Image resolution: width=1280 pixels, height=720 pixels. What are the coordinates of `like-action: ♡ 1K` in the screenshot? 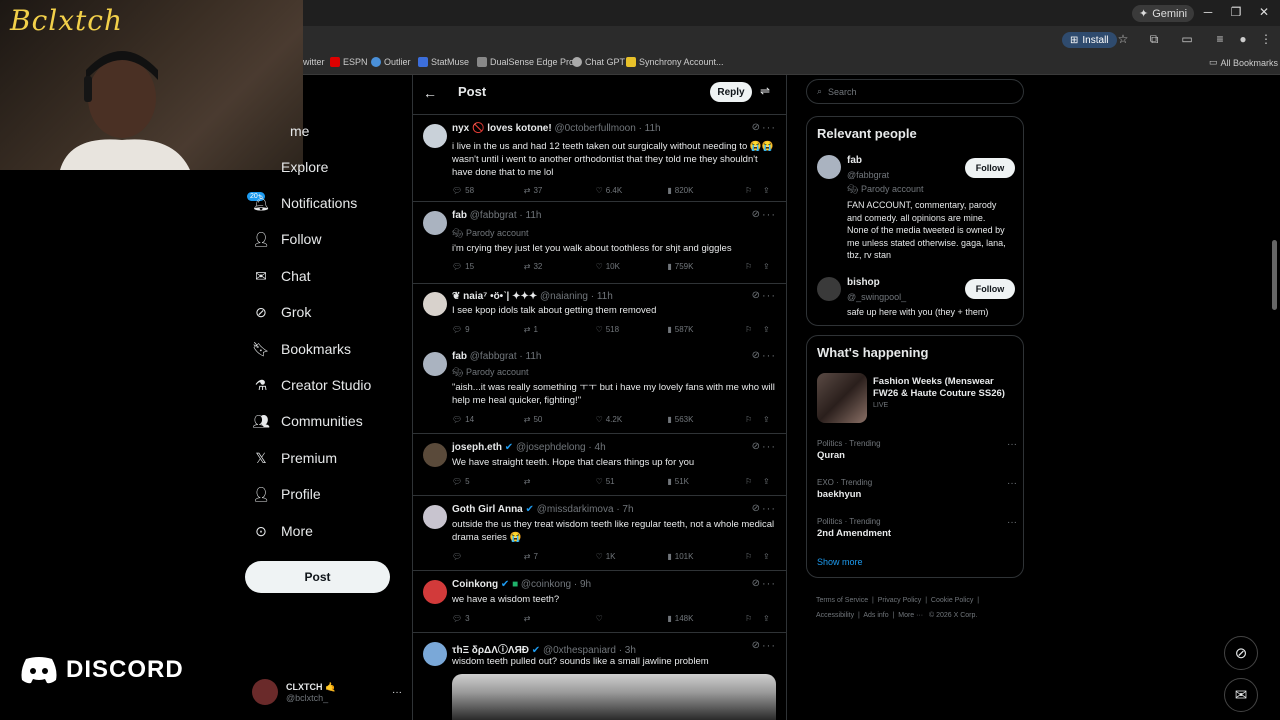 It's located at (632, 556).